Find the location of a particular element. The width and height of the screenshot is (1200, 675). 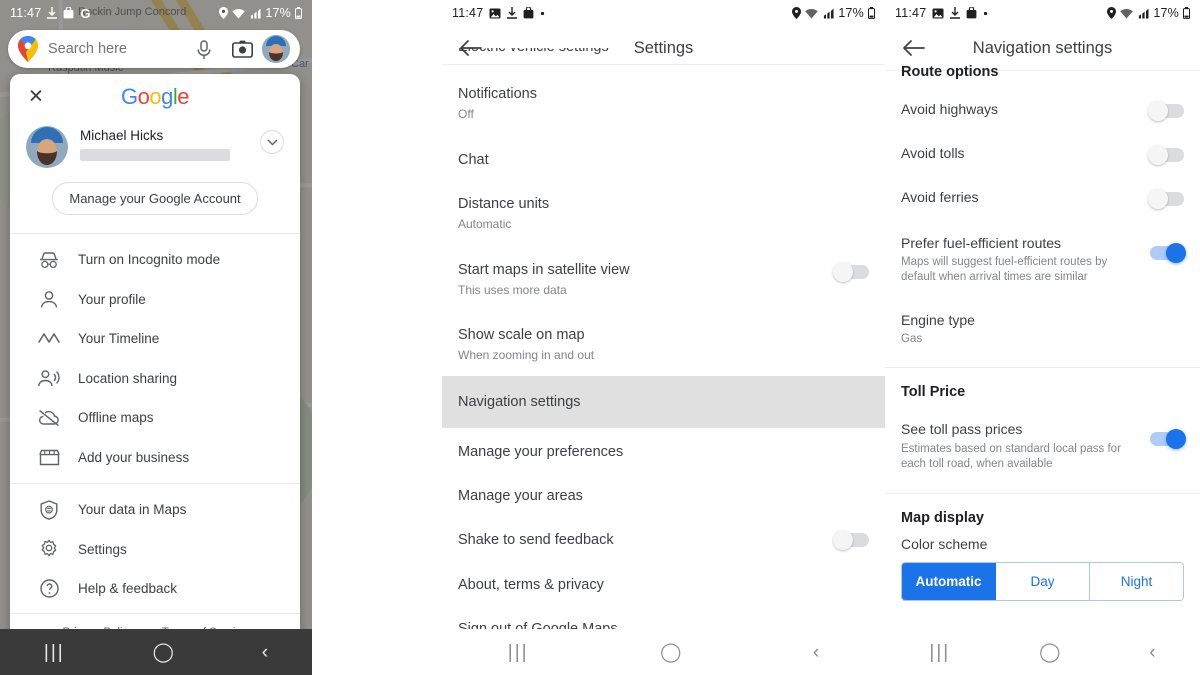

toggle-see-toll-pass-prices is located at coordinates (1168, 439).